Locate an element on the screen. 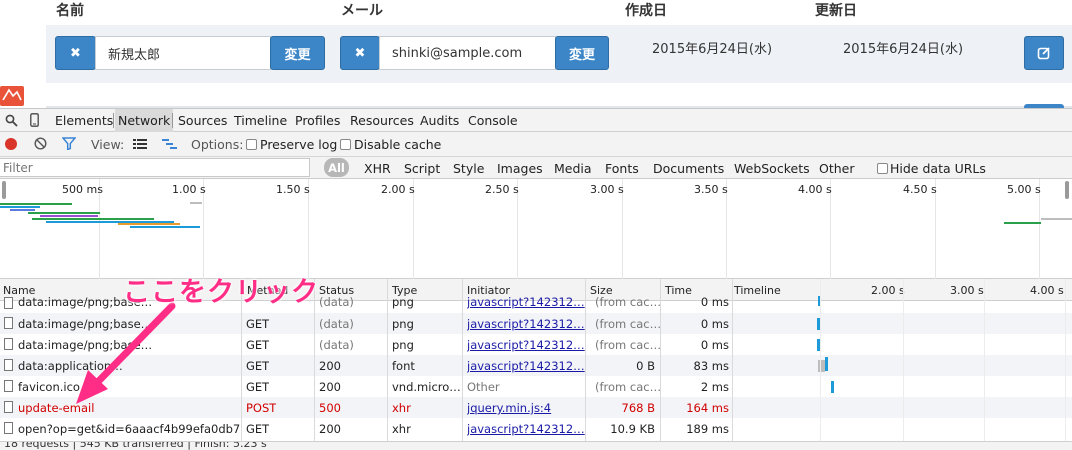 The width and height of the screenshot is (1072, 450). large-rows-icon is located at coordinates (140, 145).